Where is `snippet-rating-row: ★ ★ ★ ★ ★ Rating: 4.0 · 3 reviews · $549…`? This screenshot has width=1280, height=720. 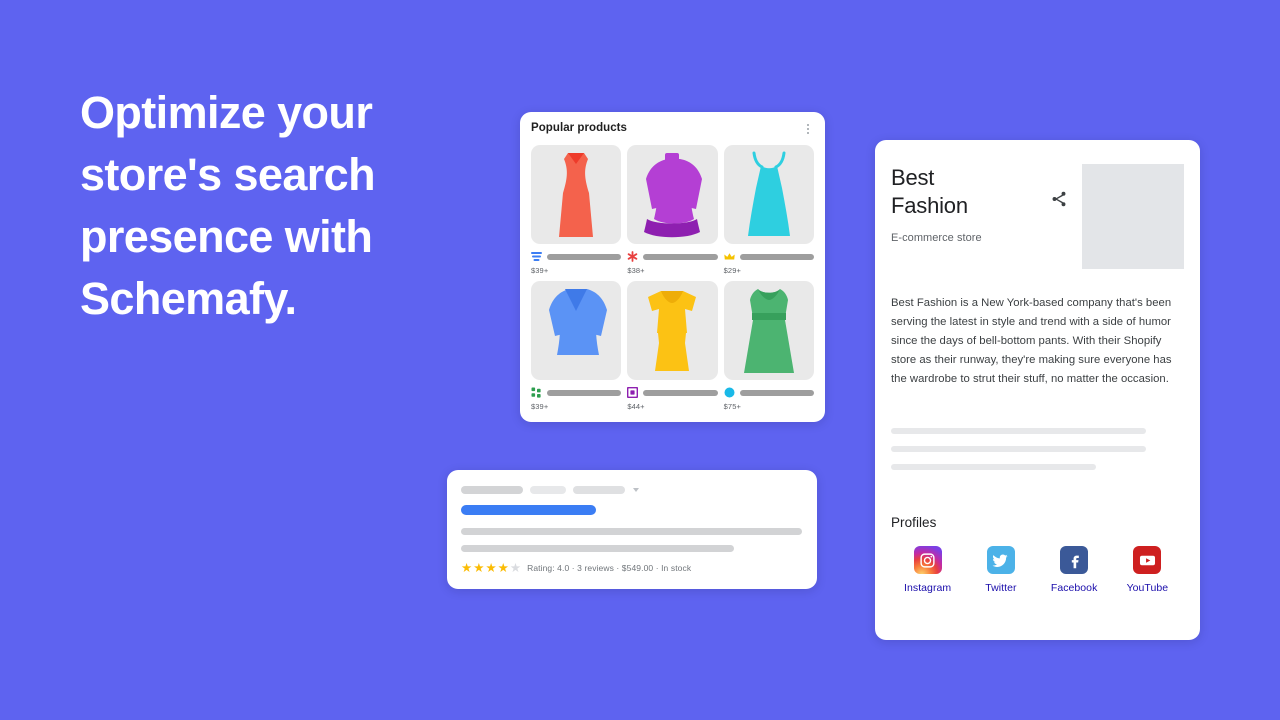 snippet-rating-row: ★ ★ ★ ★ ★ Rating: 4.0 · 3 reviews · $549… is located at coordinates (632, 568).